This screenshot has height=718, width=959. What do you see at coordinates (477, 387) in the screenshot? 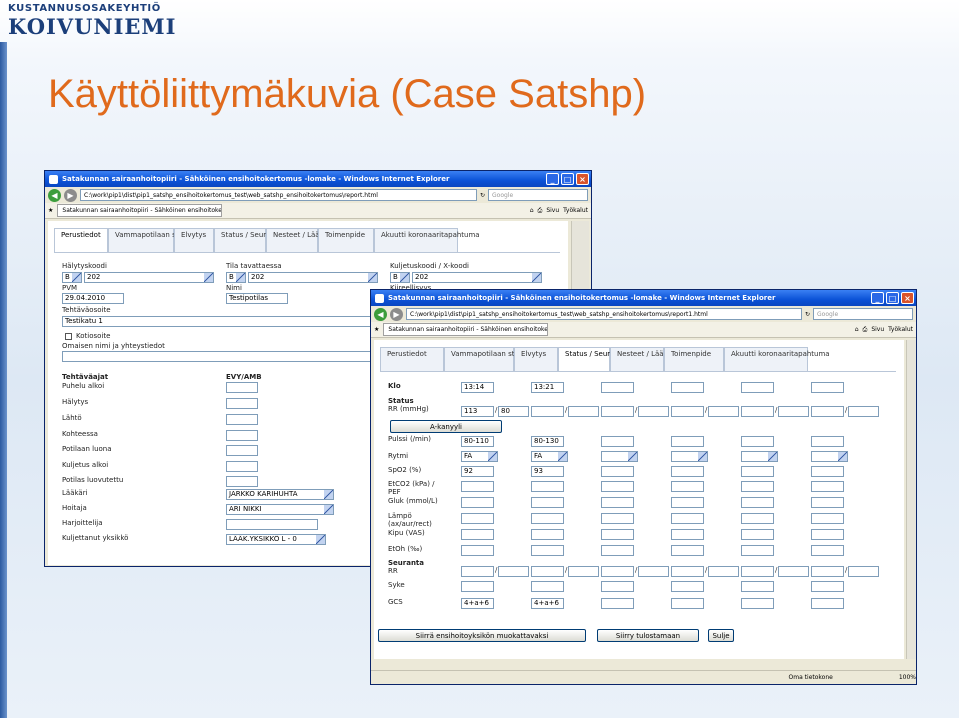
I see `klo-field: 13:14` at bounding box center [477, 387].